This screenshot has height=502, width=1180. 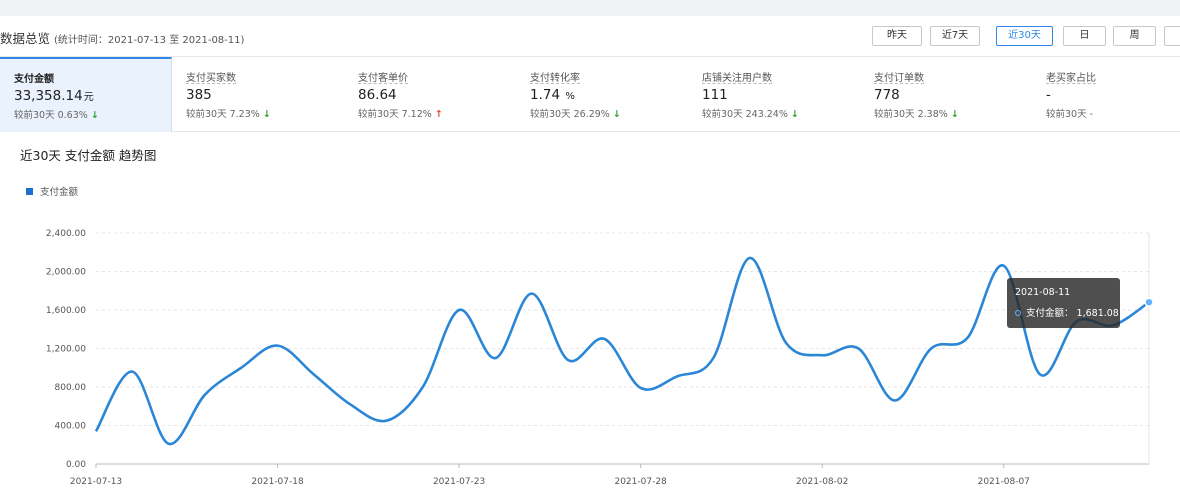 I want to click on chart-tooltip: 2021-08-11 支付金额： 1,681.08, so click(x=1063, y=303).